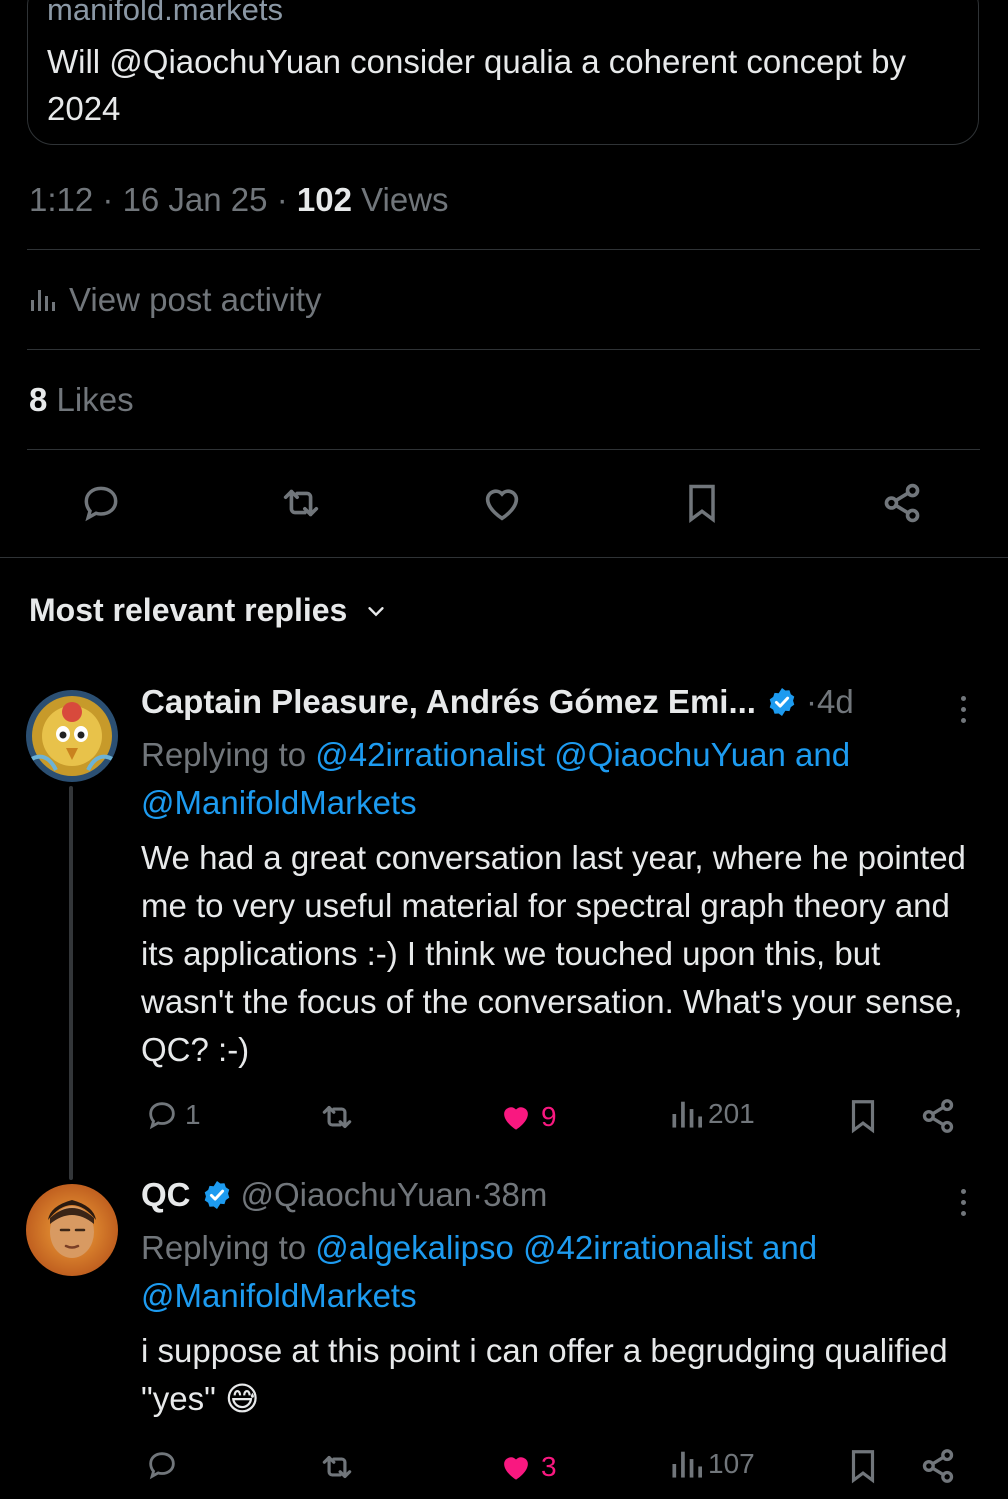  I want to click on reply-header: QC @QiaochuYuan · 38m, so click(344, 1195).